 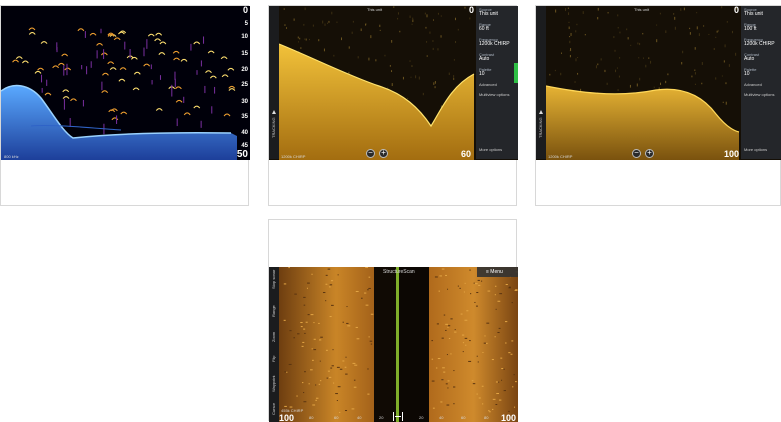 What do you see at coordinates (466, 154) in the screenshot?
I see `range-label: 60` at bounding box center [466, 154].